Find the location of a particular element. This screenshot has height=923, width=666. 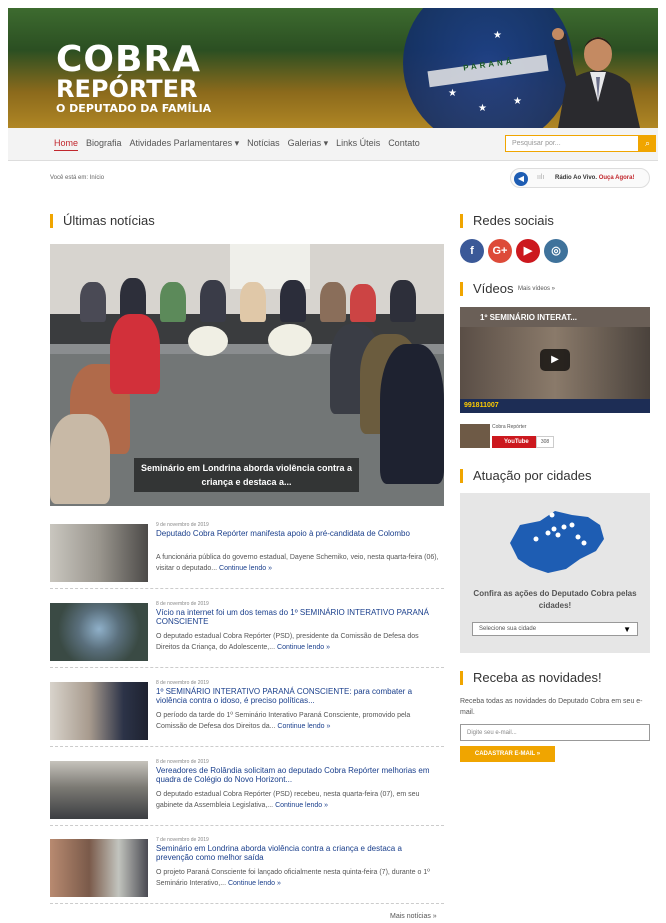

cities-title: Atuação por cidades is located at coordinates (526, 476).